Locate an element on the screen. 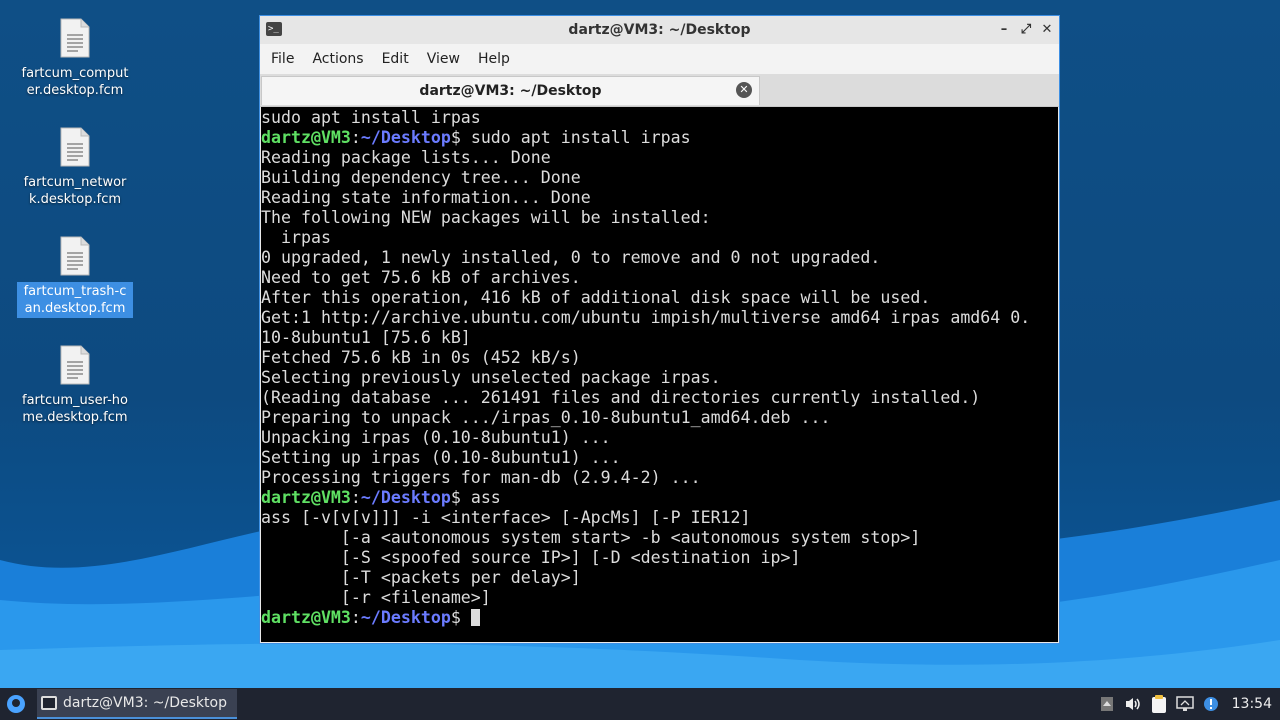  terminal-cursor is located at coordinates (475, 617).